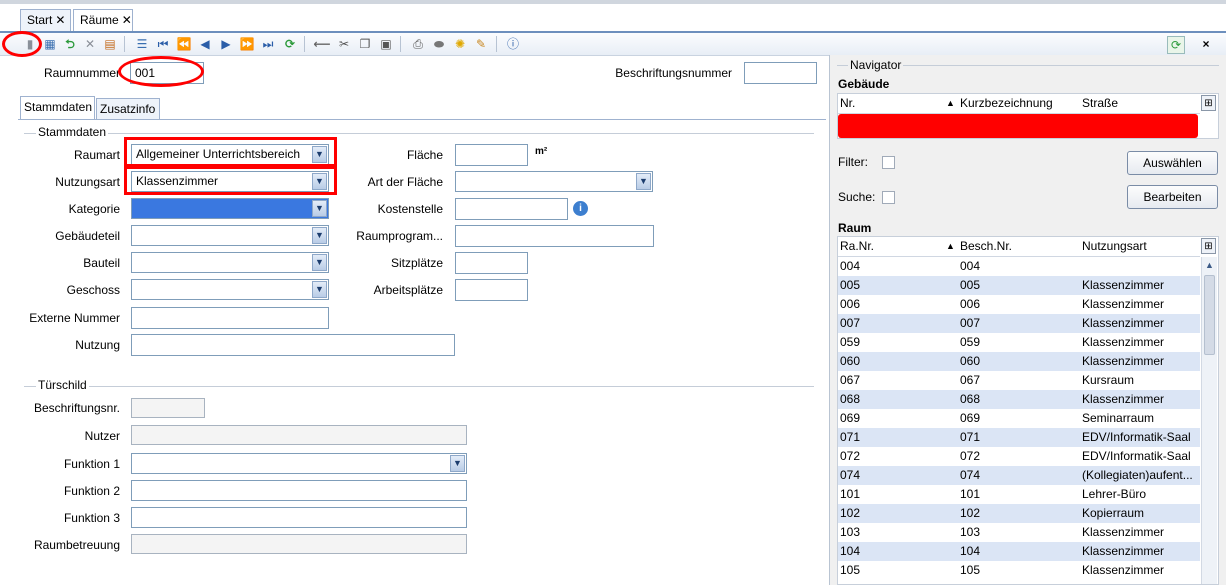 The width and height of the screenshot is (1226, 586). What do you see at coordinates (1019, 494) in the screenshot?
I see `table-row: 101 101 Lehrer-Büro` at bounding box center [1019, 494].